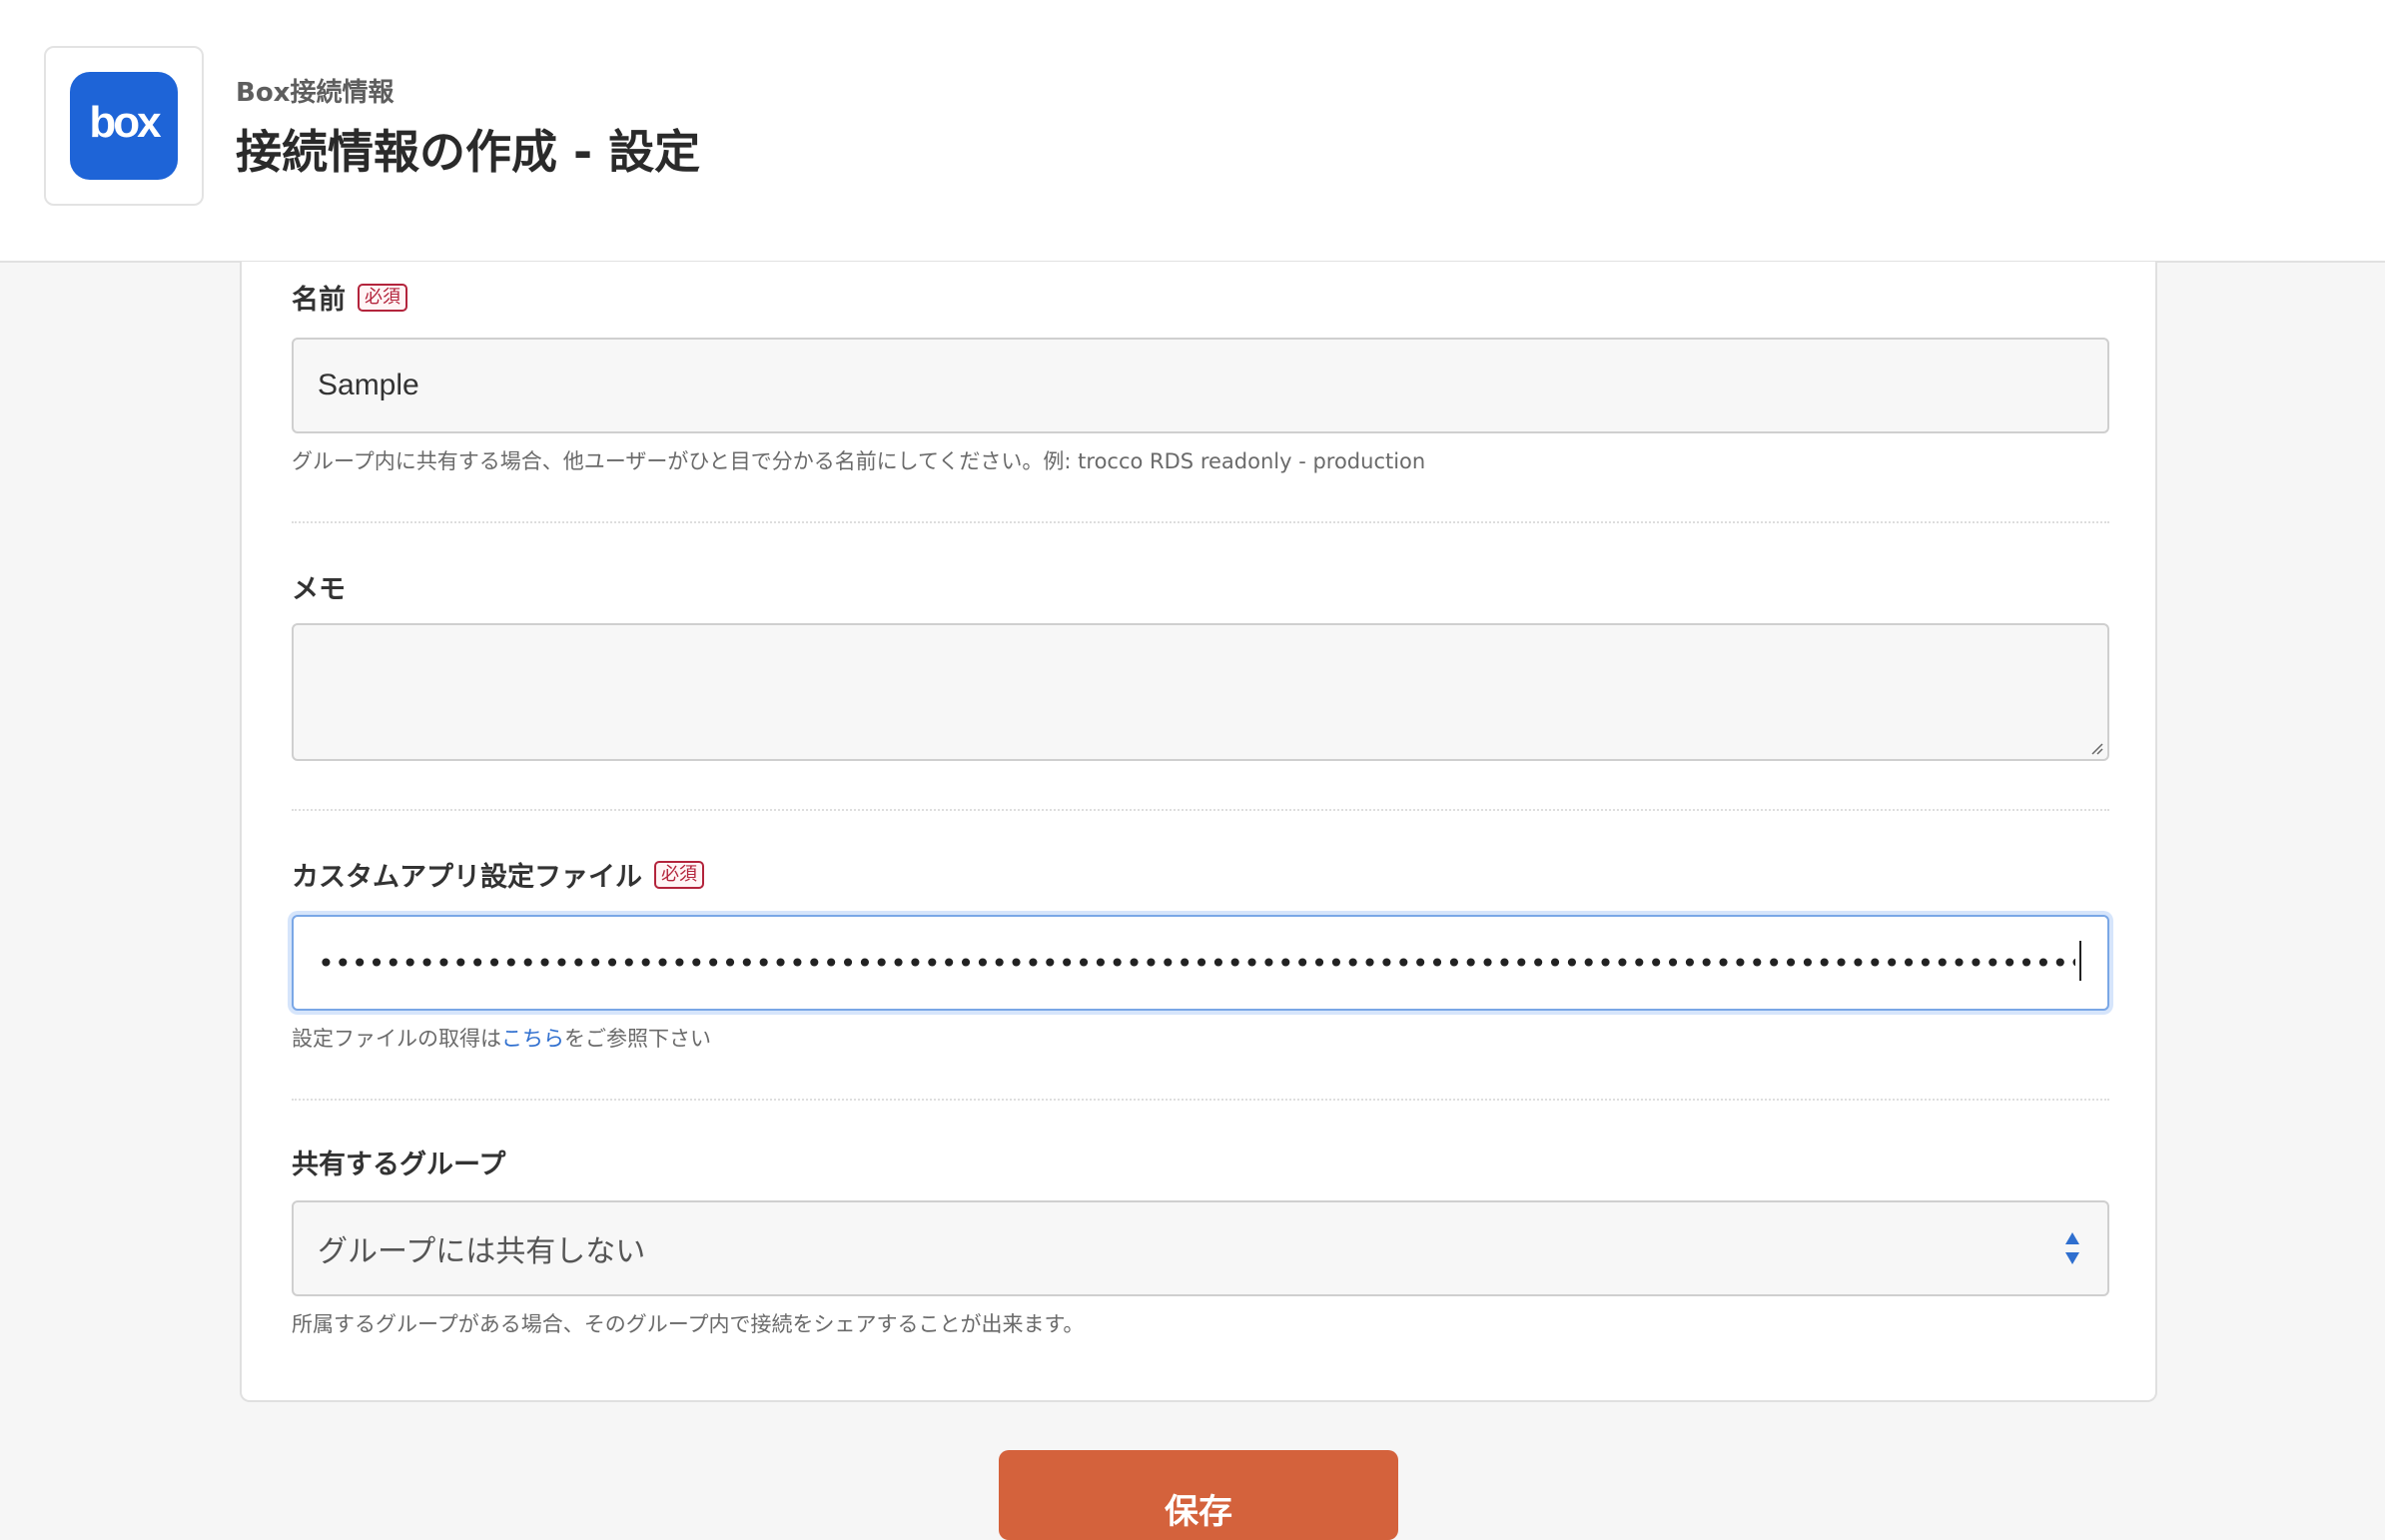  Describe the element at coordinates (350, 297) in the screenshot. I see `name-label: 名前 必須` at that location.